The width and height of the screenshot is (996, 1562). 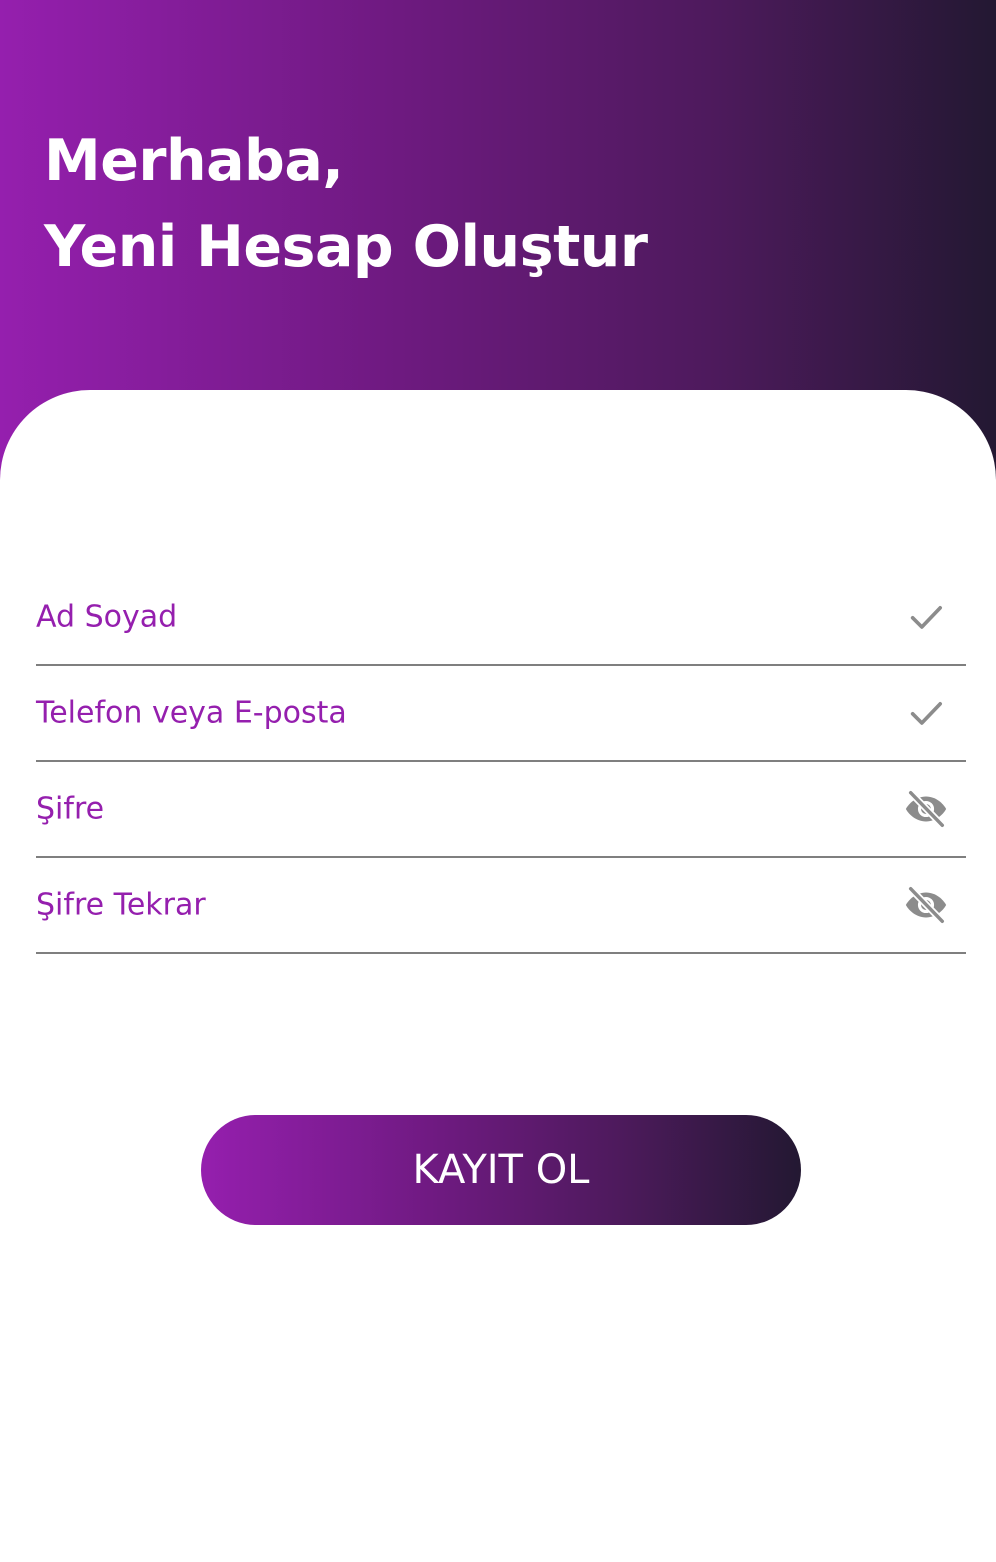 I want to click on page-title: Merhaba, Yeni Hesap Oluştur, so click(x=346, y=204).